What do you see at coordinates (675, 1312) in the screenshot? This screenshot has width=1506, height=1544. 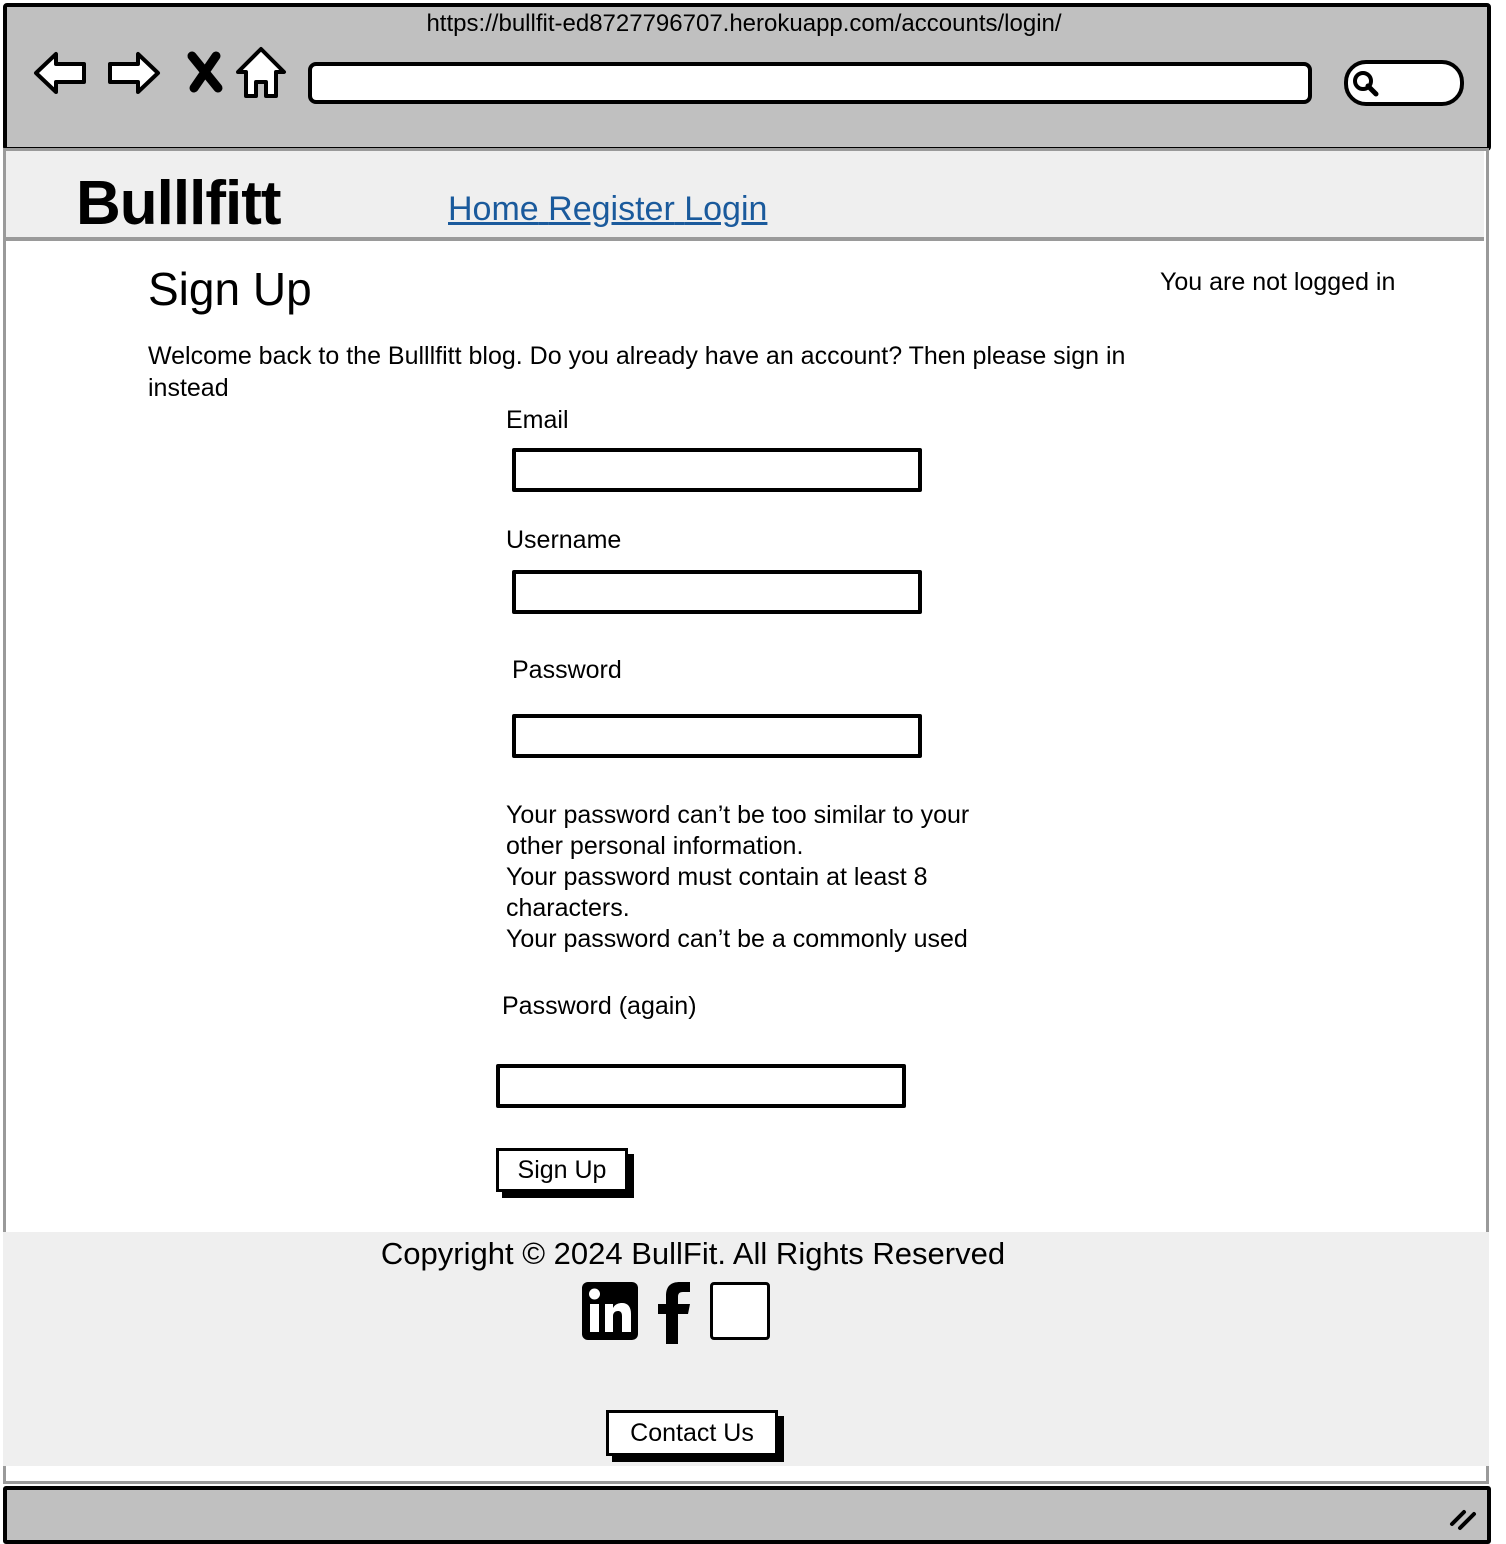 I see `facebook-icon` at bounding box center [675, 1312].